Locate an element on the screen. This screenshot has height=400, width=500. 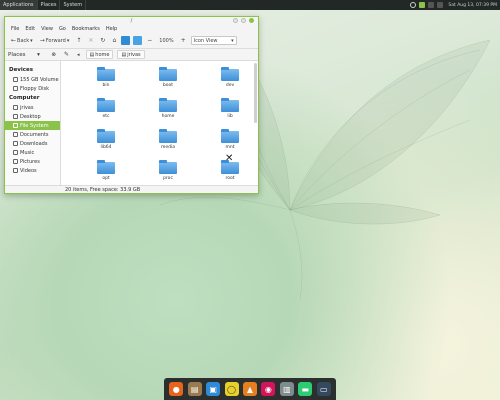
content-scrollbar is located at coordinates (255, 93).